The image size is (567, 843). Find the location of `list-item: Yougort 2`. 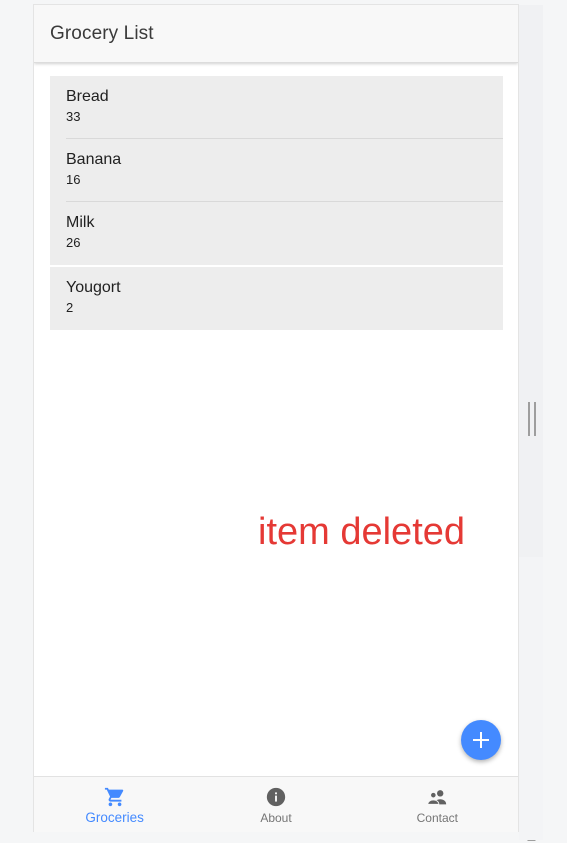

list-item: Yougort 2 is located at coordinates (276, 298).